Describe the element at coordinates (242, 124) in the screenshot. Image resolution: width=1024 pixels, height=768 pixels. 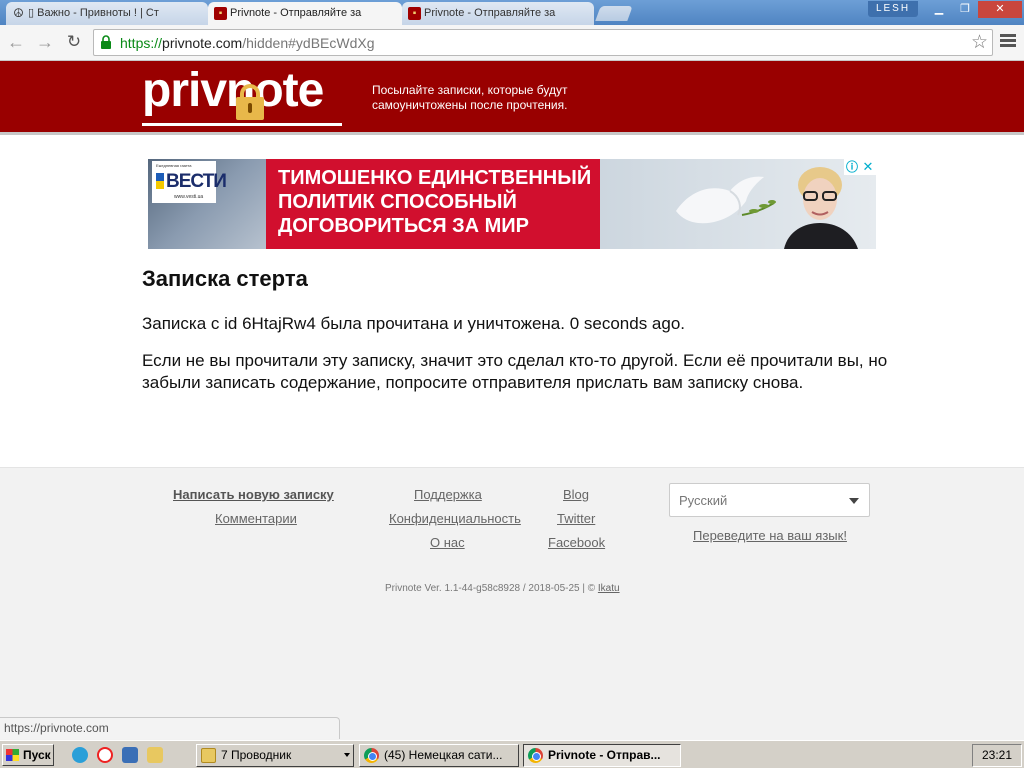
I see `logo-underline` at that location.